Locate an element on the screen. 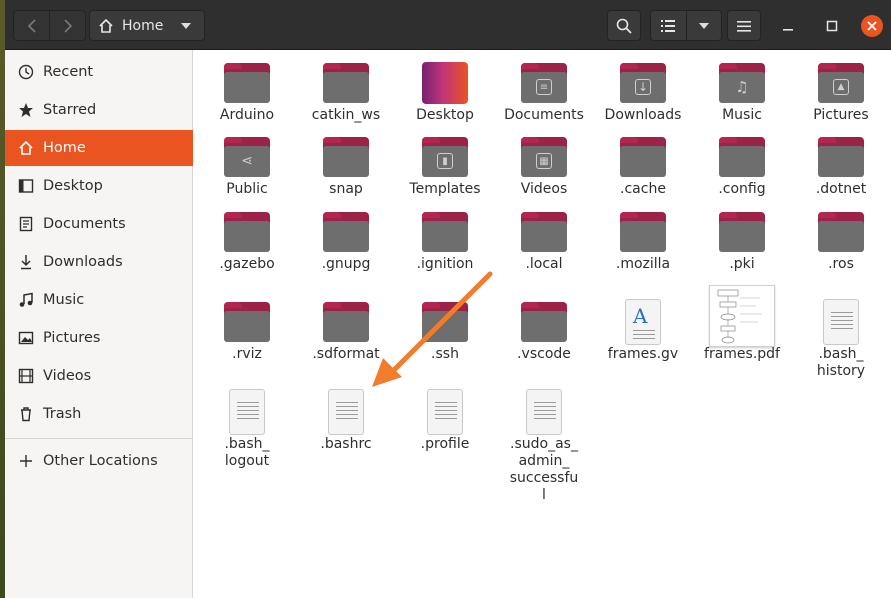 The image size is (891, 598). sidebar-item-documents: Documents is located at coordinates (99, 224).